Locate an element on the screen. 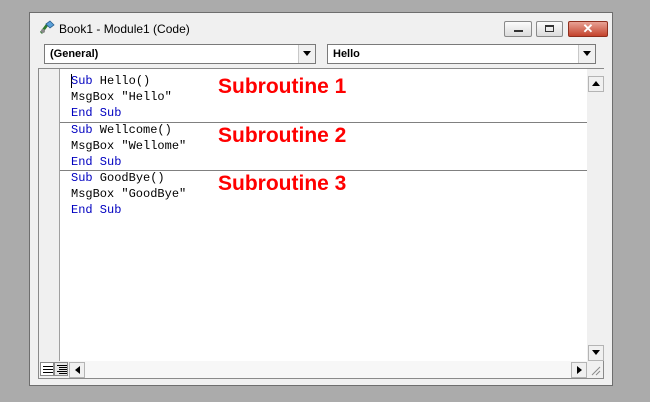  scroll-right-button is located at coordinates (579, 370).